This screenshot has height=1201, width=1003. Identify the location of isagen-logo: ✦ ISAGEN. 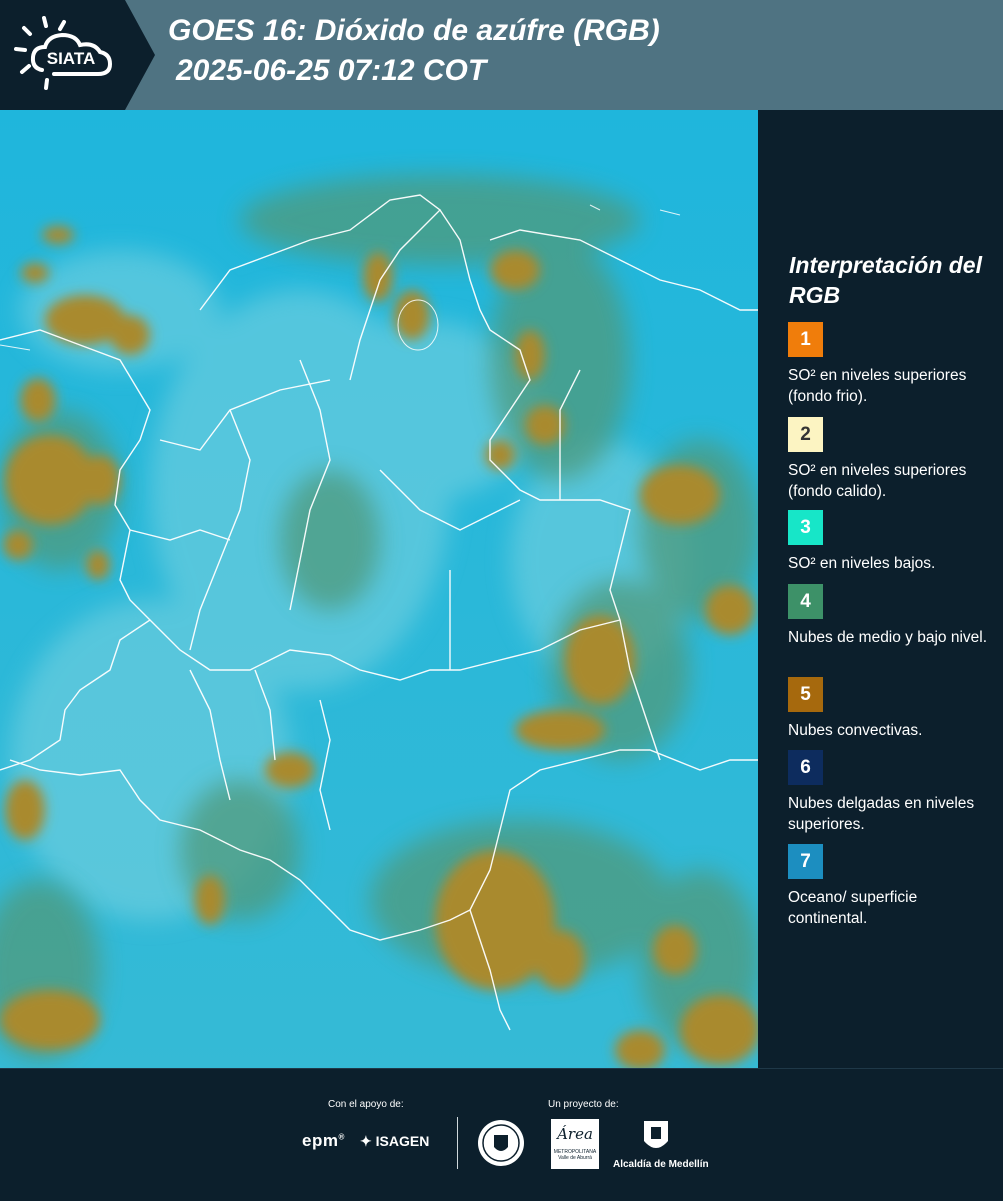
(394, 1141).